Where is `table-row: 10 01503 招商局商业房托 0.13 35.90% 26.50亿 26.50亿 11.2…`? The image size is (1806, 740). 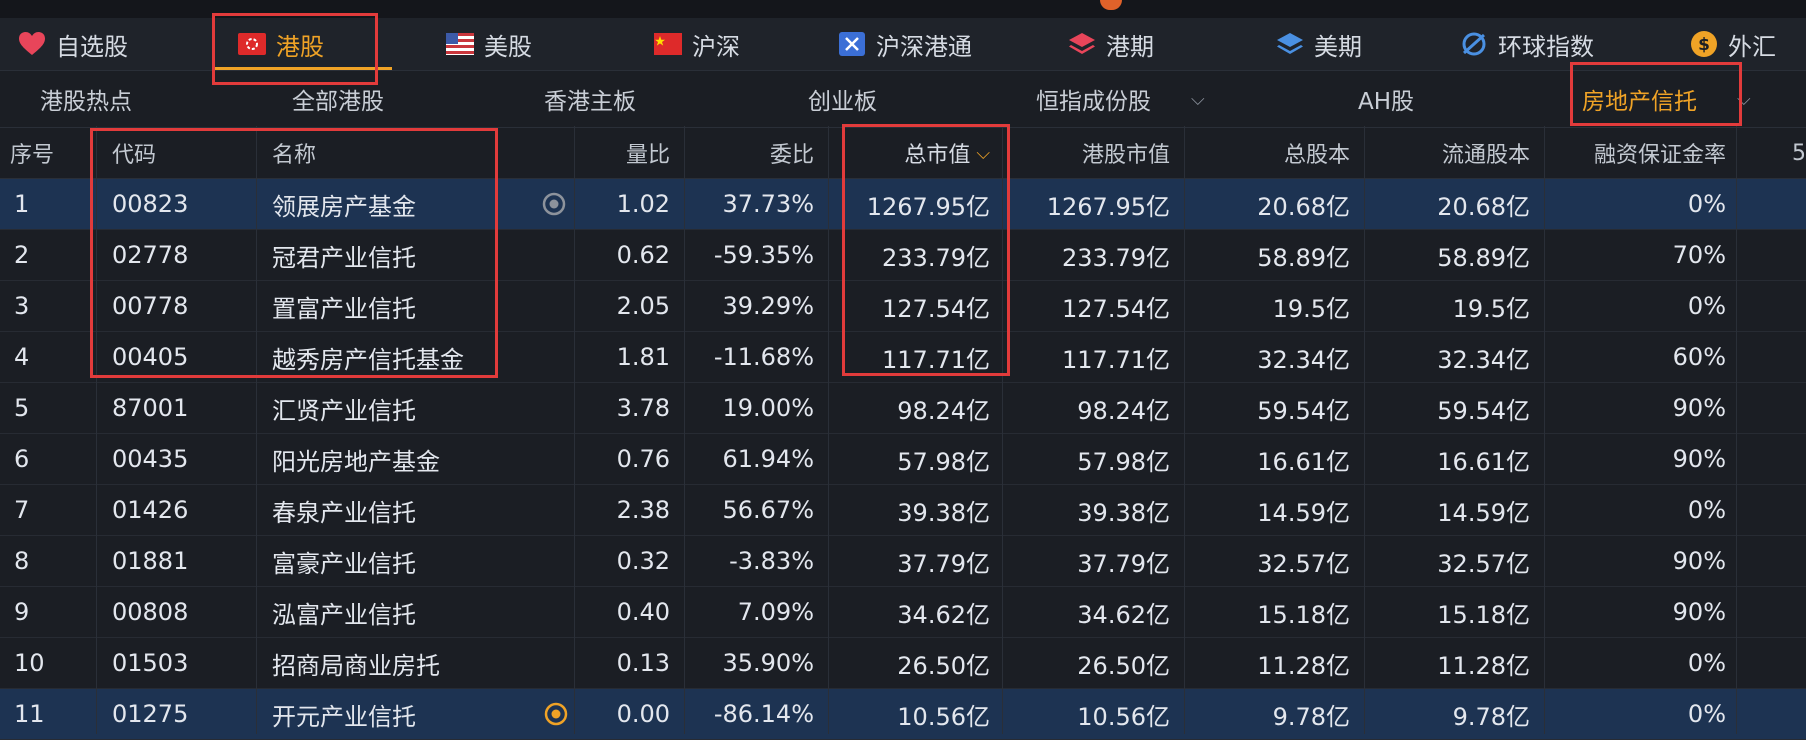 table-row: 10 01503 招商局商业房托 0.13 35.90% 26.50亿 26.50亿 11.2… is located at coordinates (903, 663).